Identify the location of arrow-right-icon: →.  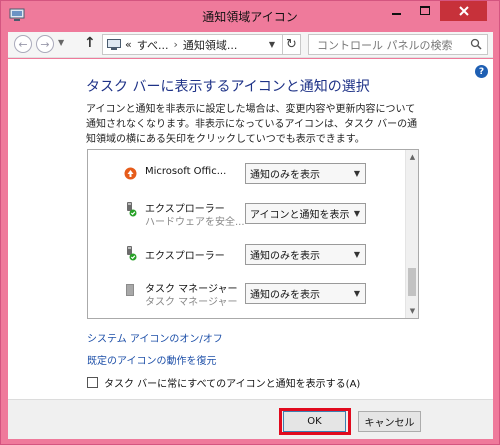
(45, 44).